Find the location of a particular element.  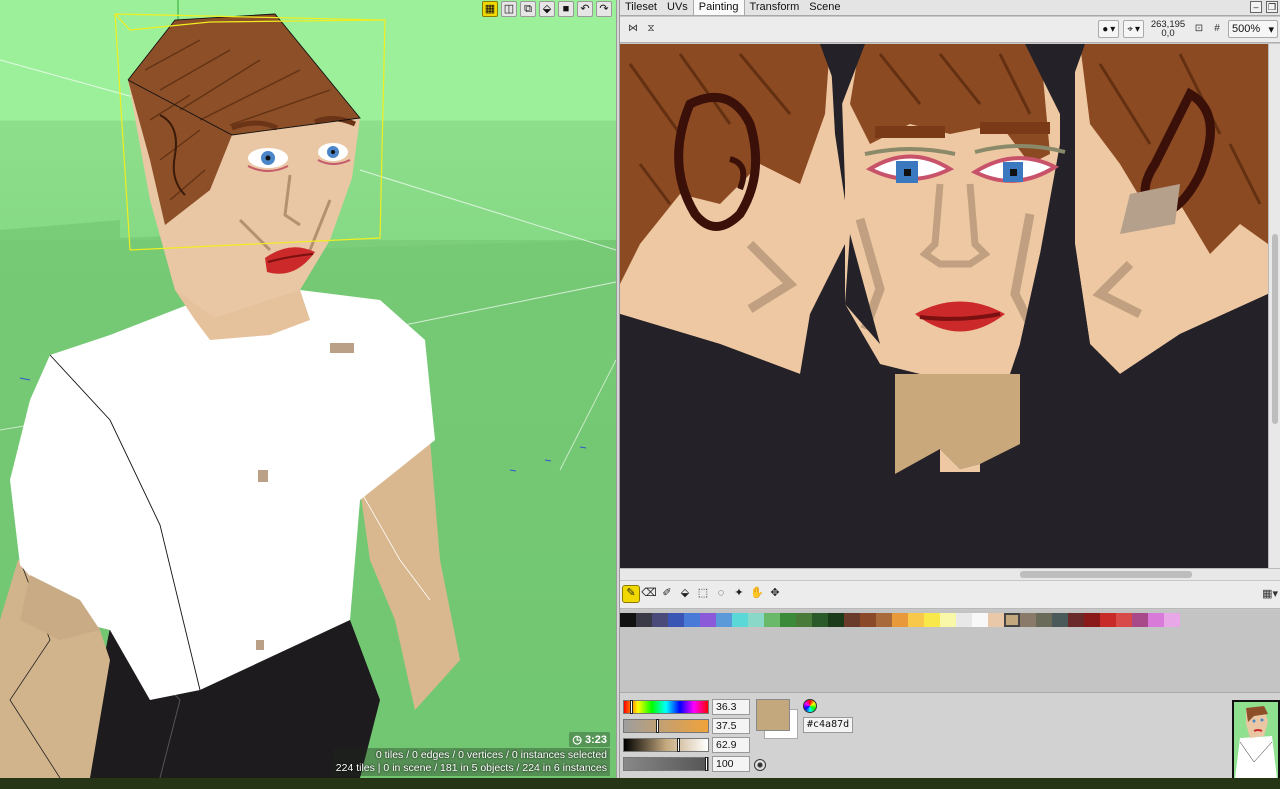

hue-slider is located at coordinates (666, 707).